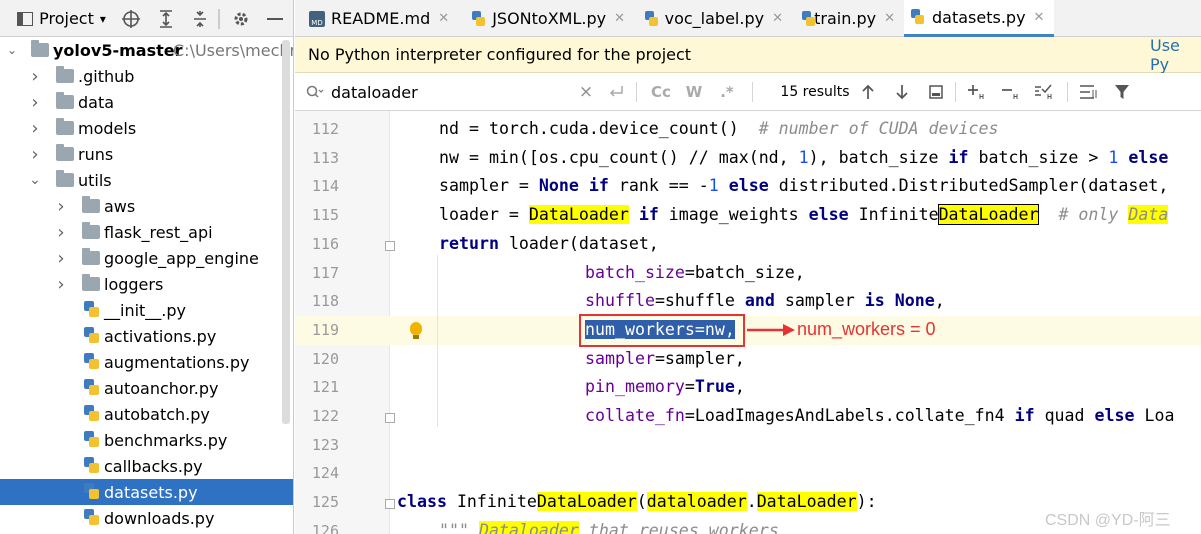 This screenshot has width=1201, height=534. I want to click on tree-file: autoanchor.py, so click(146, 388).